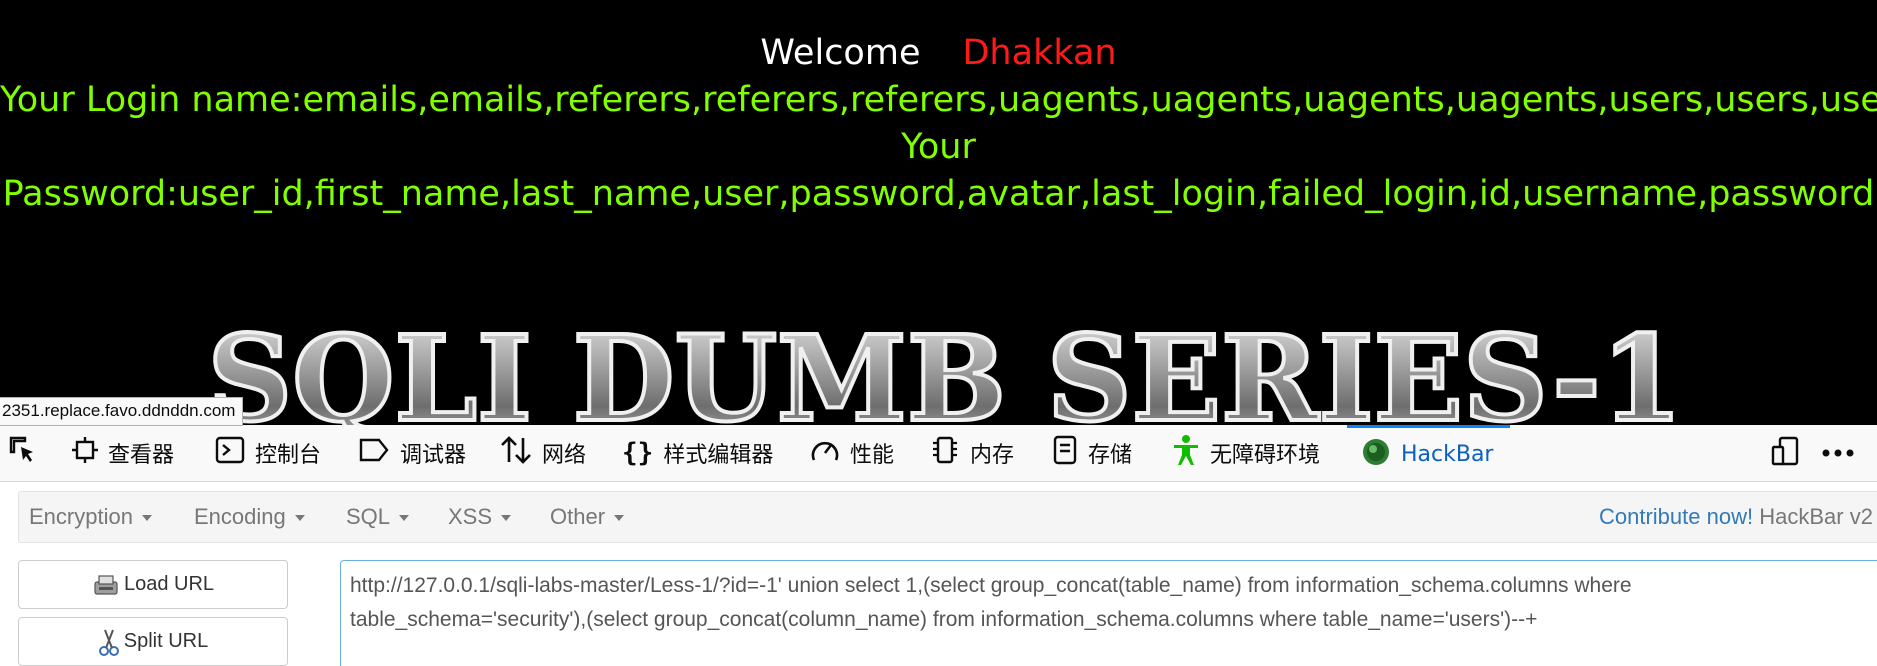 This screenshot has height=666, width=1877. What do you see at coordinates (433, 455) in the screenshot?
I see `tab-label: 调试器` at bounding box center [433, 455].